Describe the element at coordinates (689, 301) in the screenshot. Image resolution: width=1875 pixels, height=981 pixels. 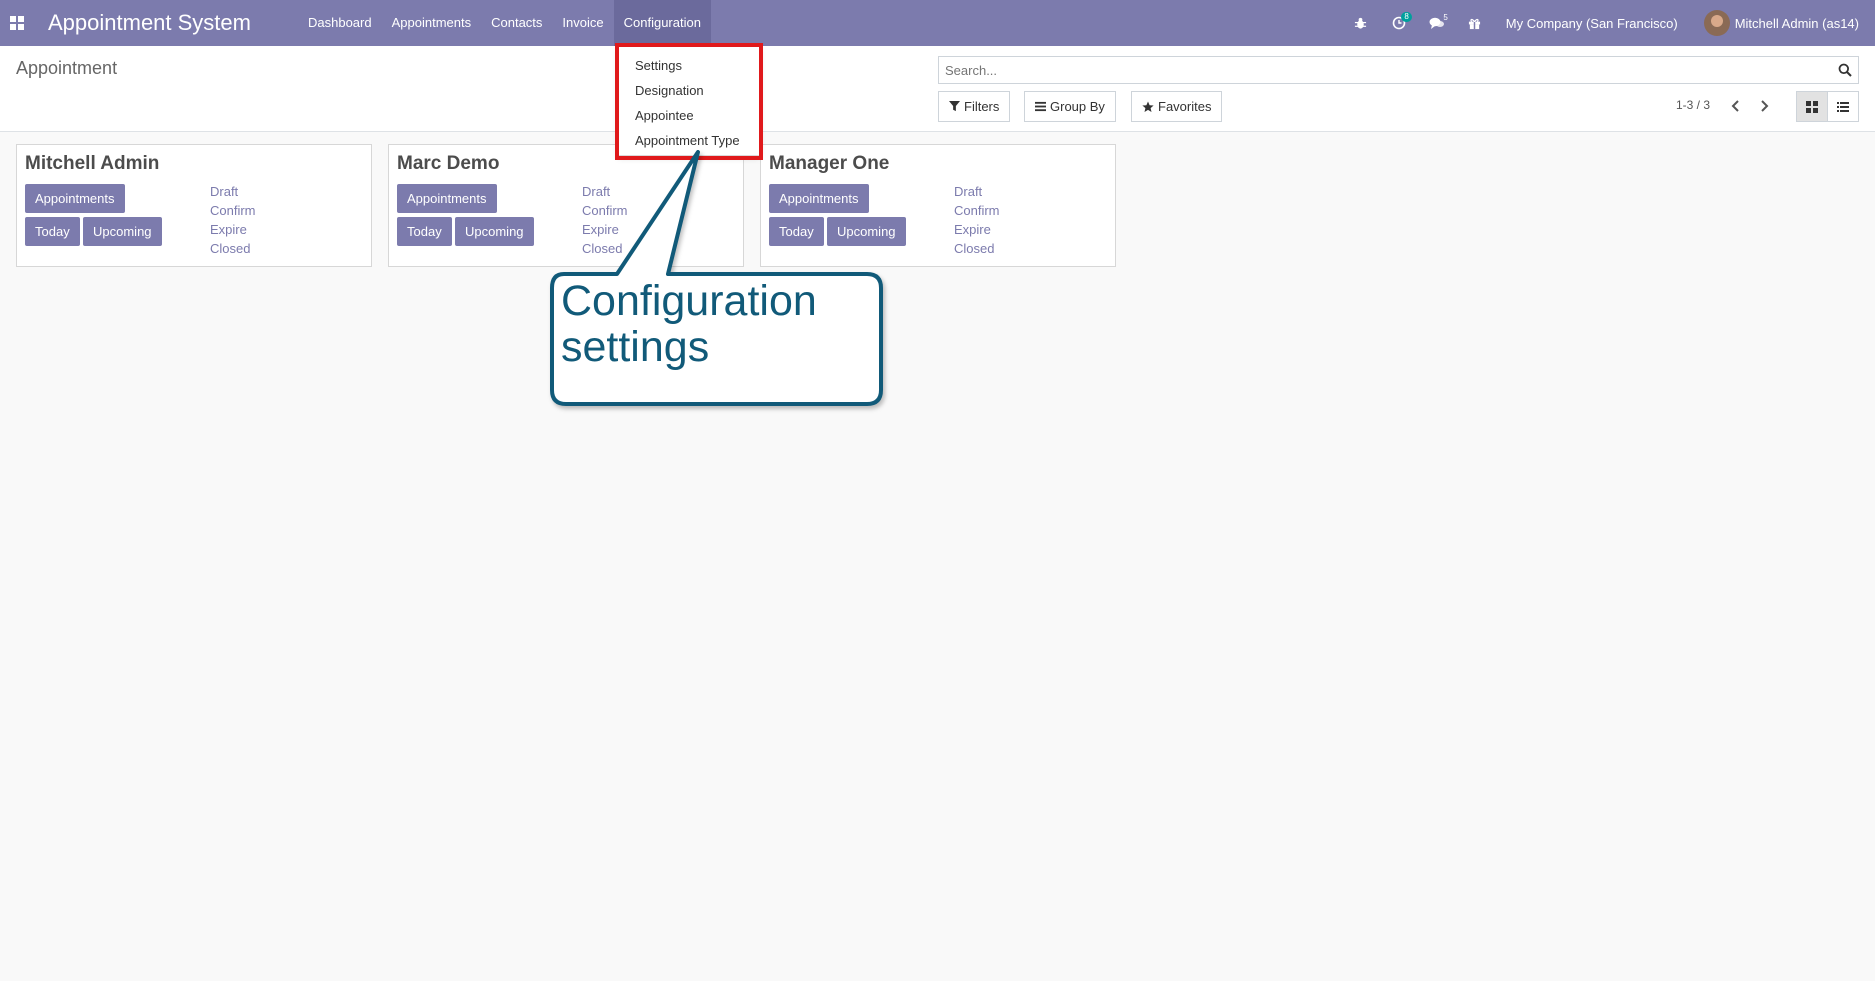
I see `callout-line-1: Configuration` at that location.